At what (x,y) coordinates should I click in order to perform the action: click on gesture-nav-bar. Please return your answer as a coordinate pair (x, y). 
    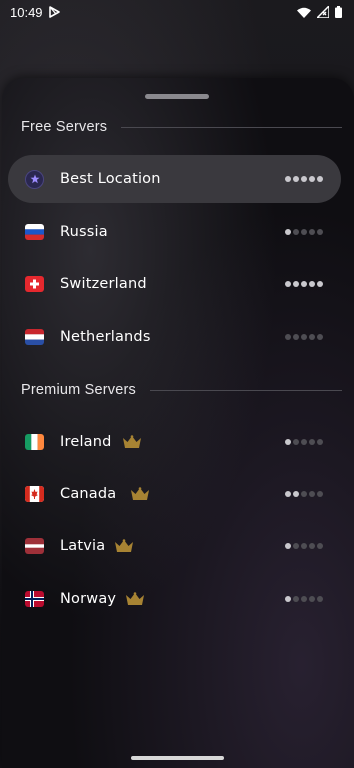
    Looking at the image, I should click on (177, 758).